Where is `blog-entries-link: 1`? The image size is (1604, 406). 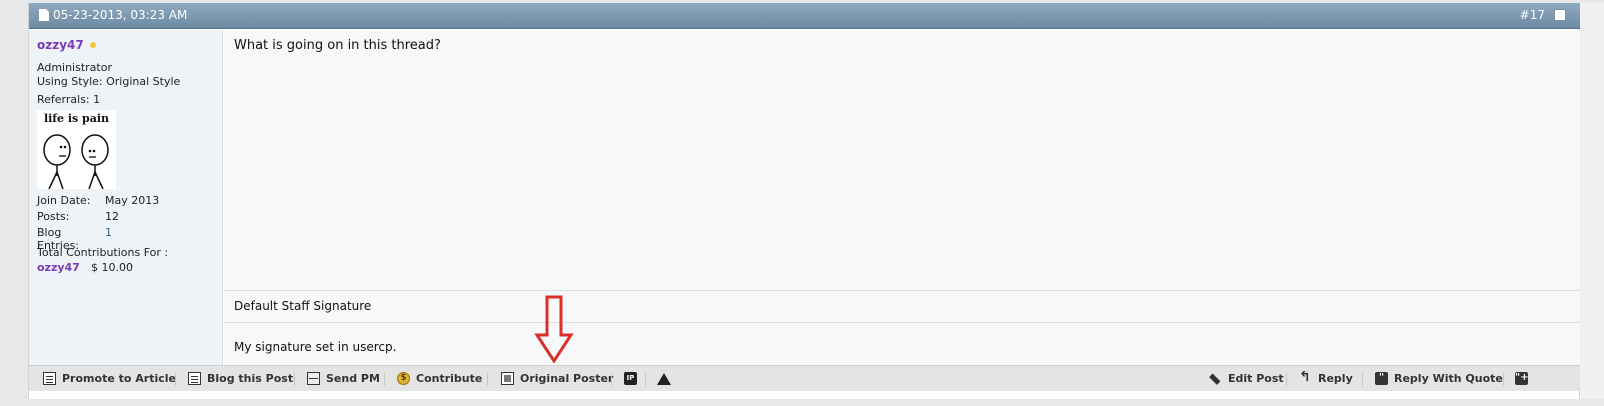
blog-entries-link: 1 is located at coordinates (108, 234).